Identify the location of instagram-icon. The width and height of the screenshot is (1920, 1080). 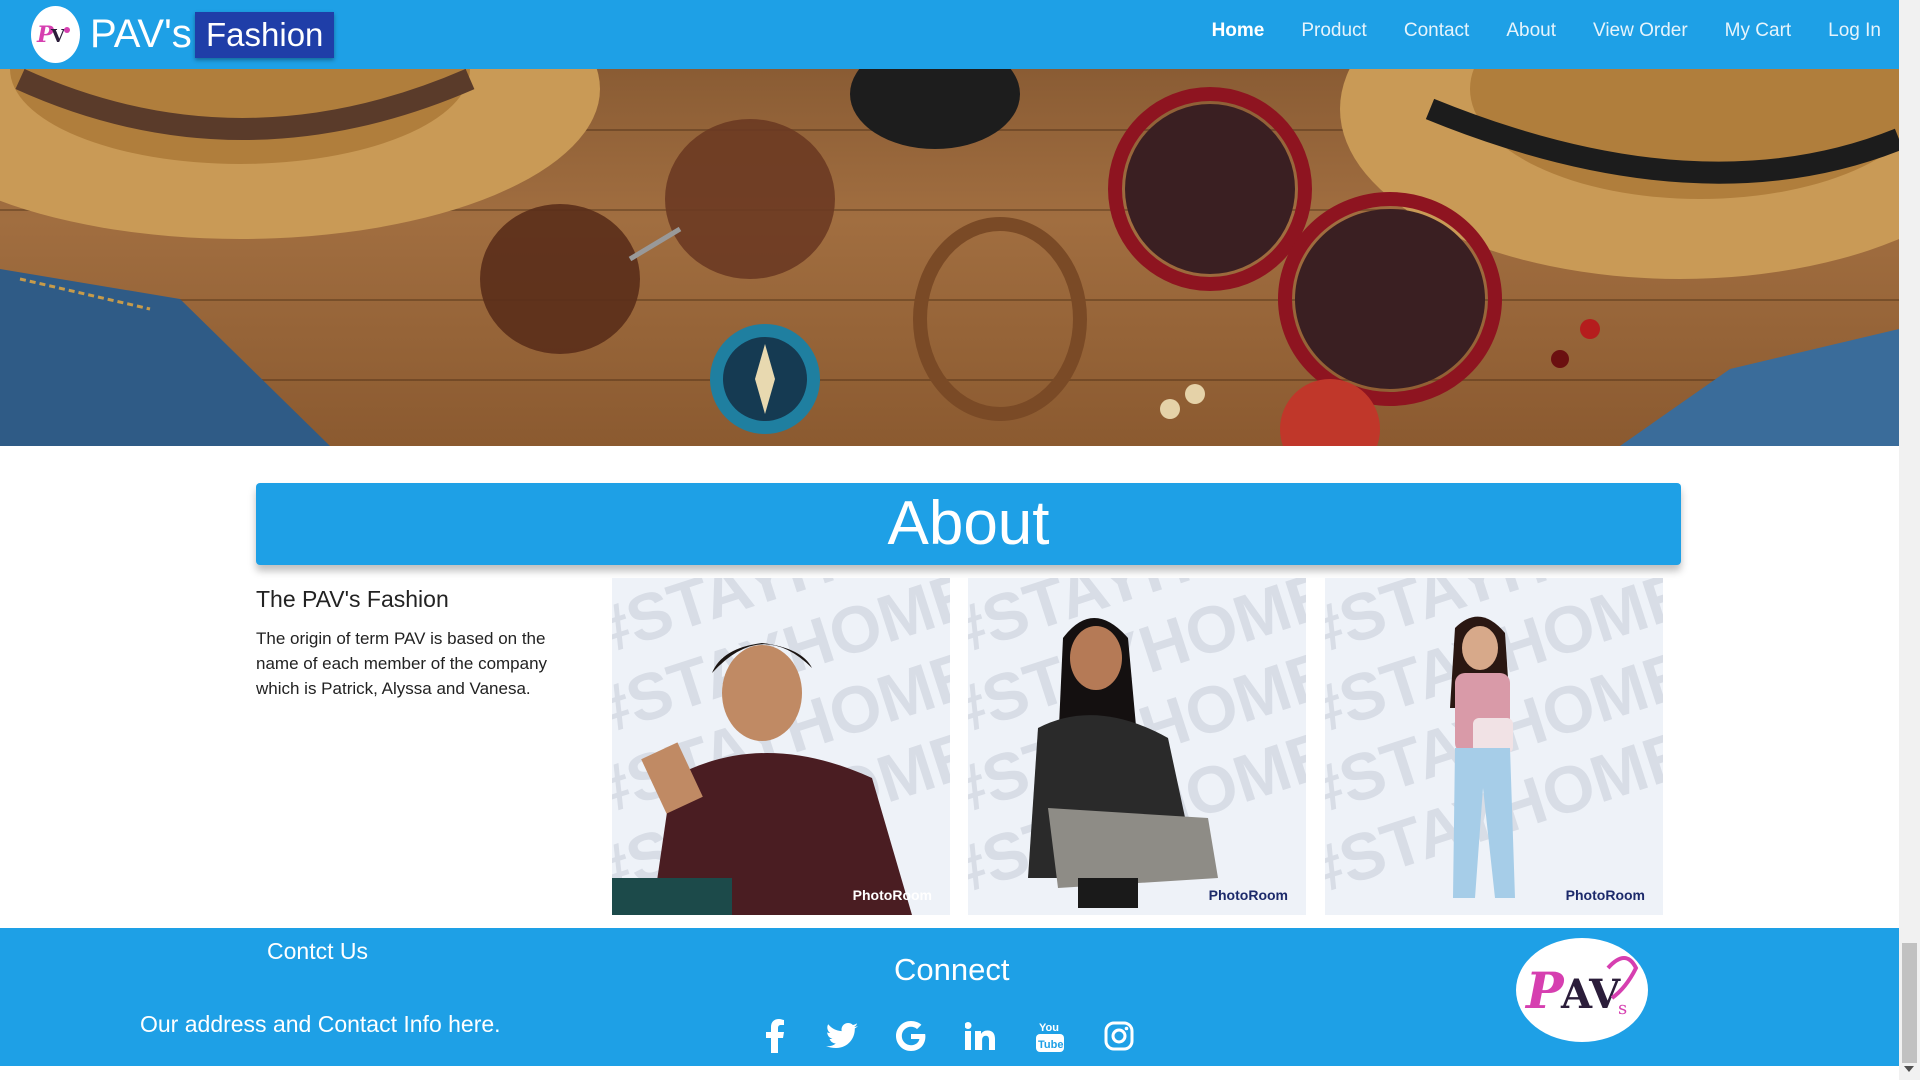
(1119, 1036).